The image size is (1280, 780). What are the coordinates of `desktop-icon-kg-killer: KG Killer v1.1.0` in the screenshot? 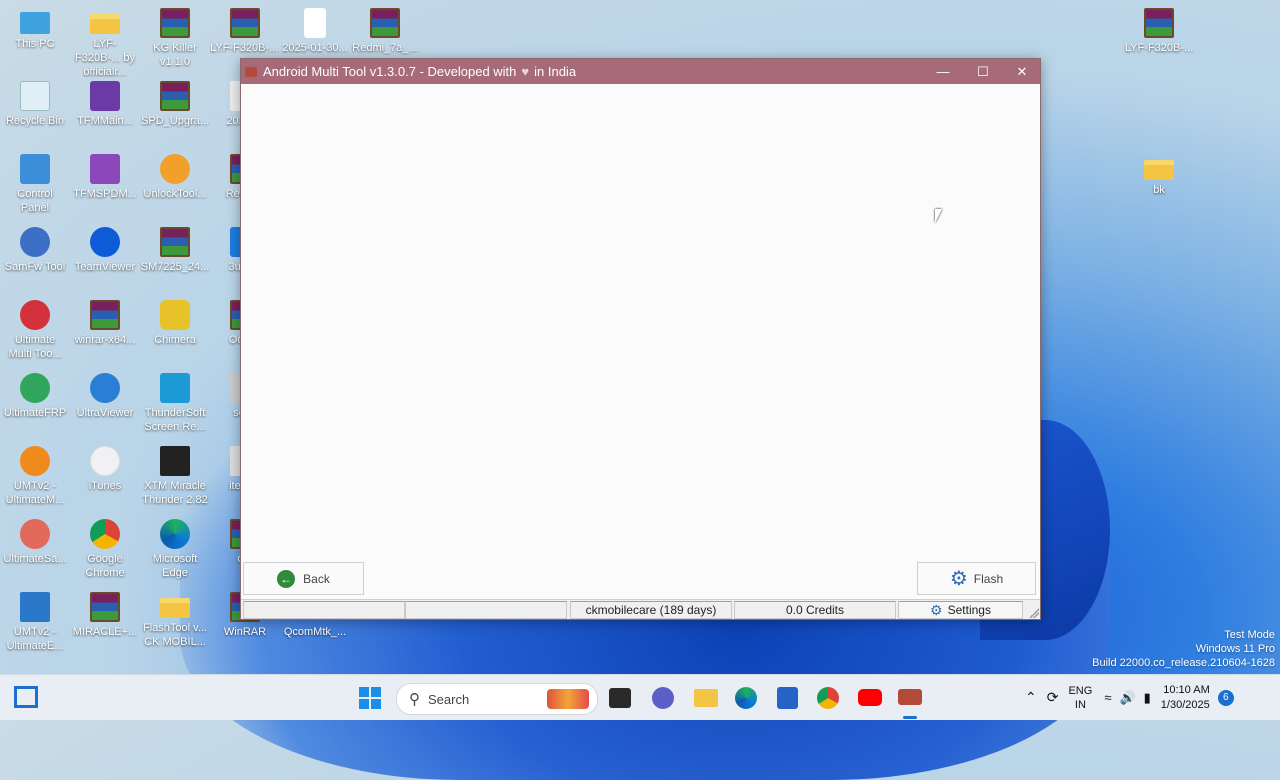 It's located at (175, 38).